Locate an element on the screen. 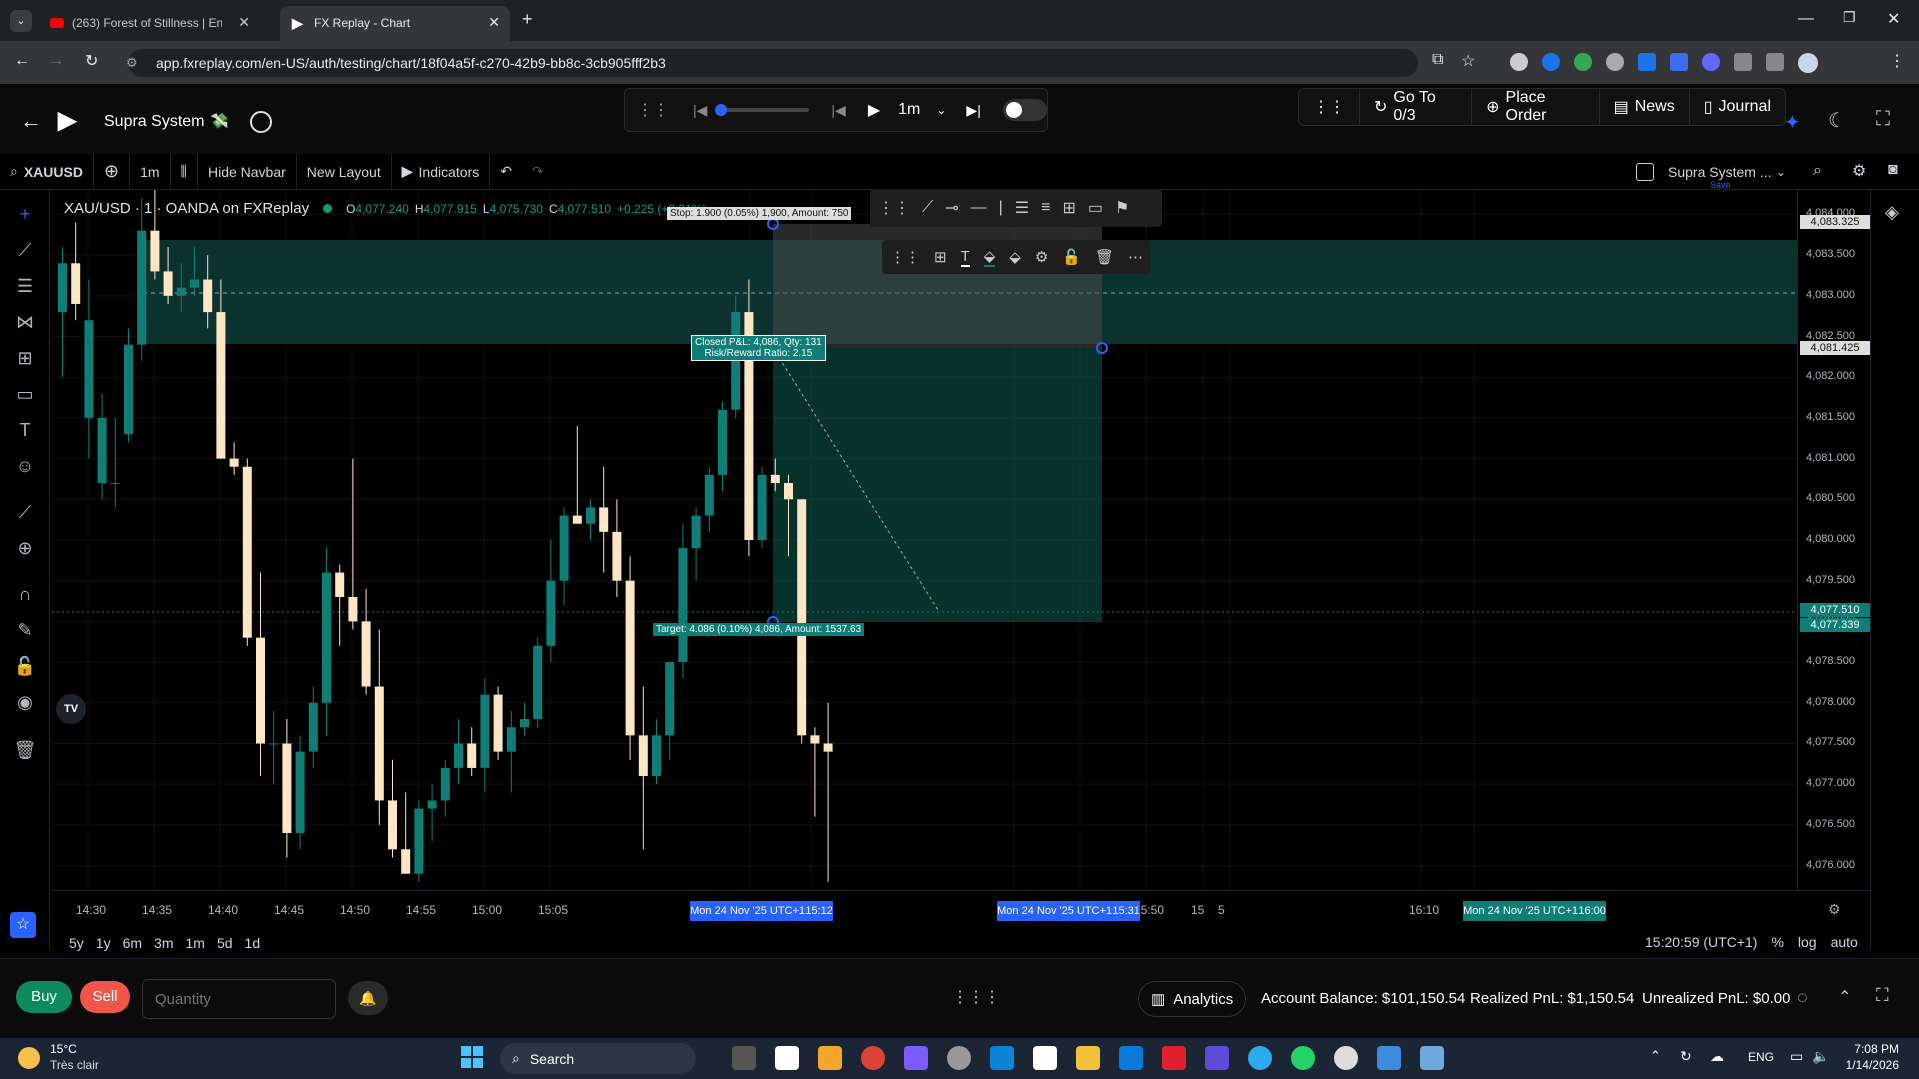 Image resolution: width=1919 pixels, height=1079 pixels. back-arrow-icon: ← is located at coordinates (31, 121).